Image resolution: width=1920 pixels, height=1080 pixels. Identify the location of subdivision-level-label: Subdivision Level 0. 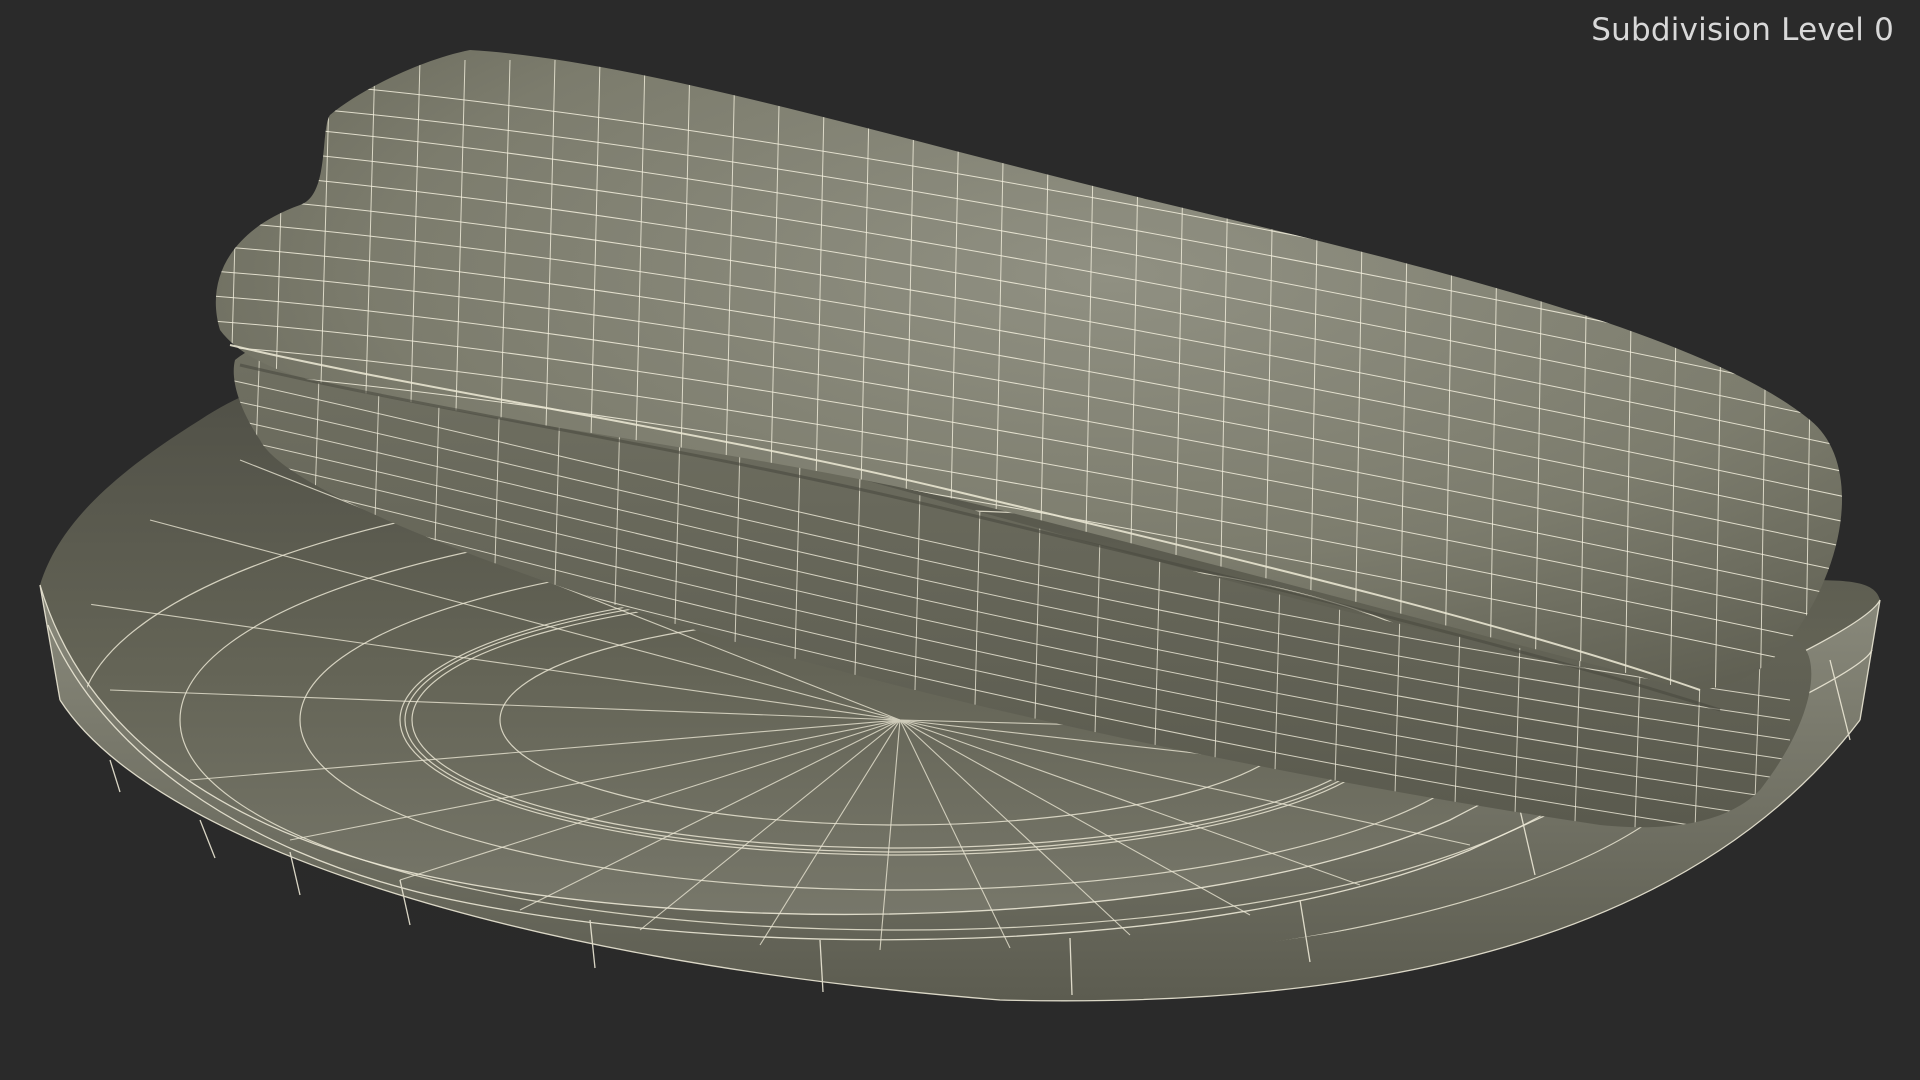
(1742, 30).